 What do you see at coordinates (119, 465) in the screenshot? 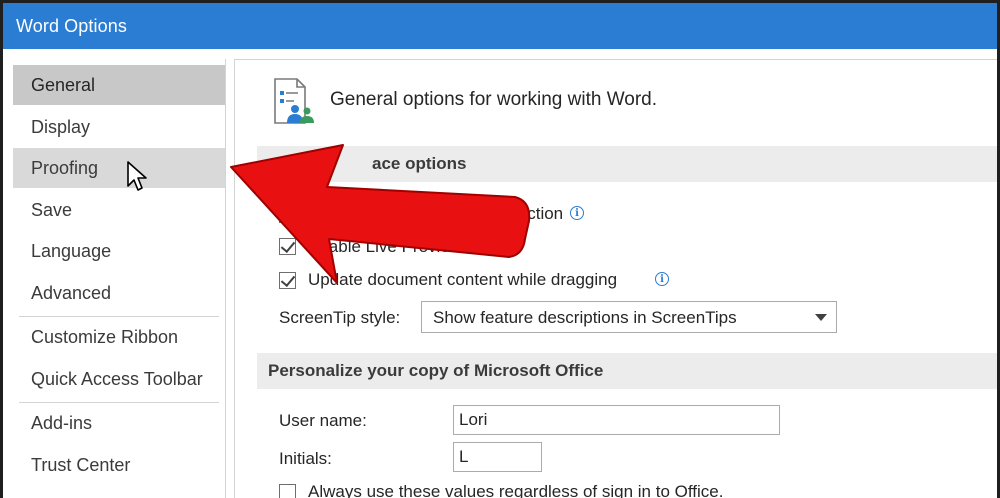
I see `sidebar-item-trust-center: Trust Center` at bounding box center [119, 465].